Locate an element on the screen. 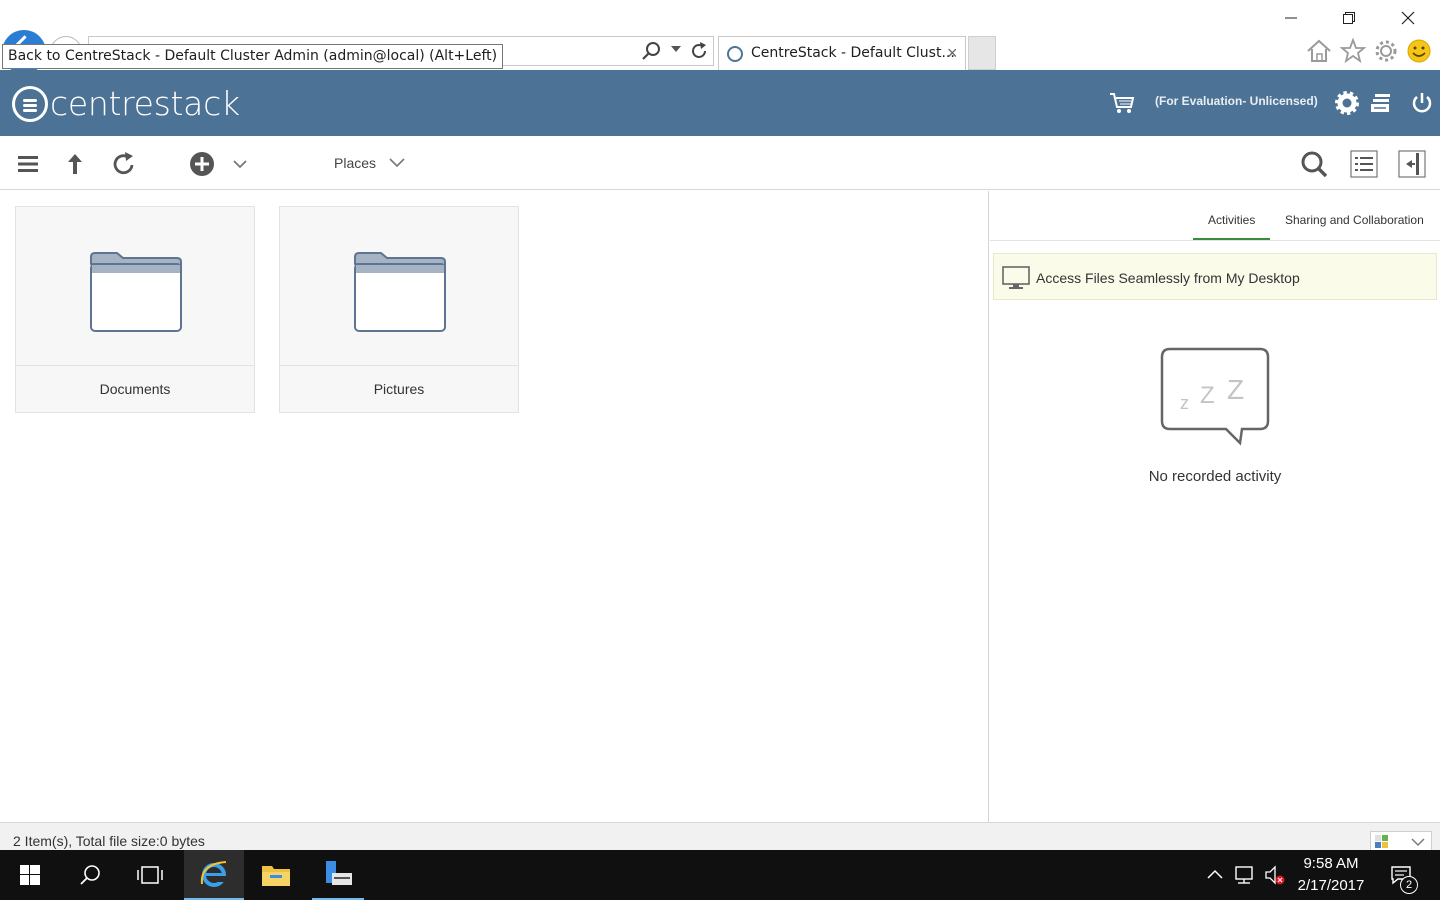 The height and width of the screenshot is (900, 1440). tab-sharing-and-collaboration: Sharing and Collaboration is located at coordinates (1354, 220).